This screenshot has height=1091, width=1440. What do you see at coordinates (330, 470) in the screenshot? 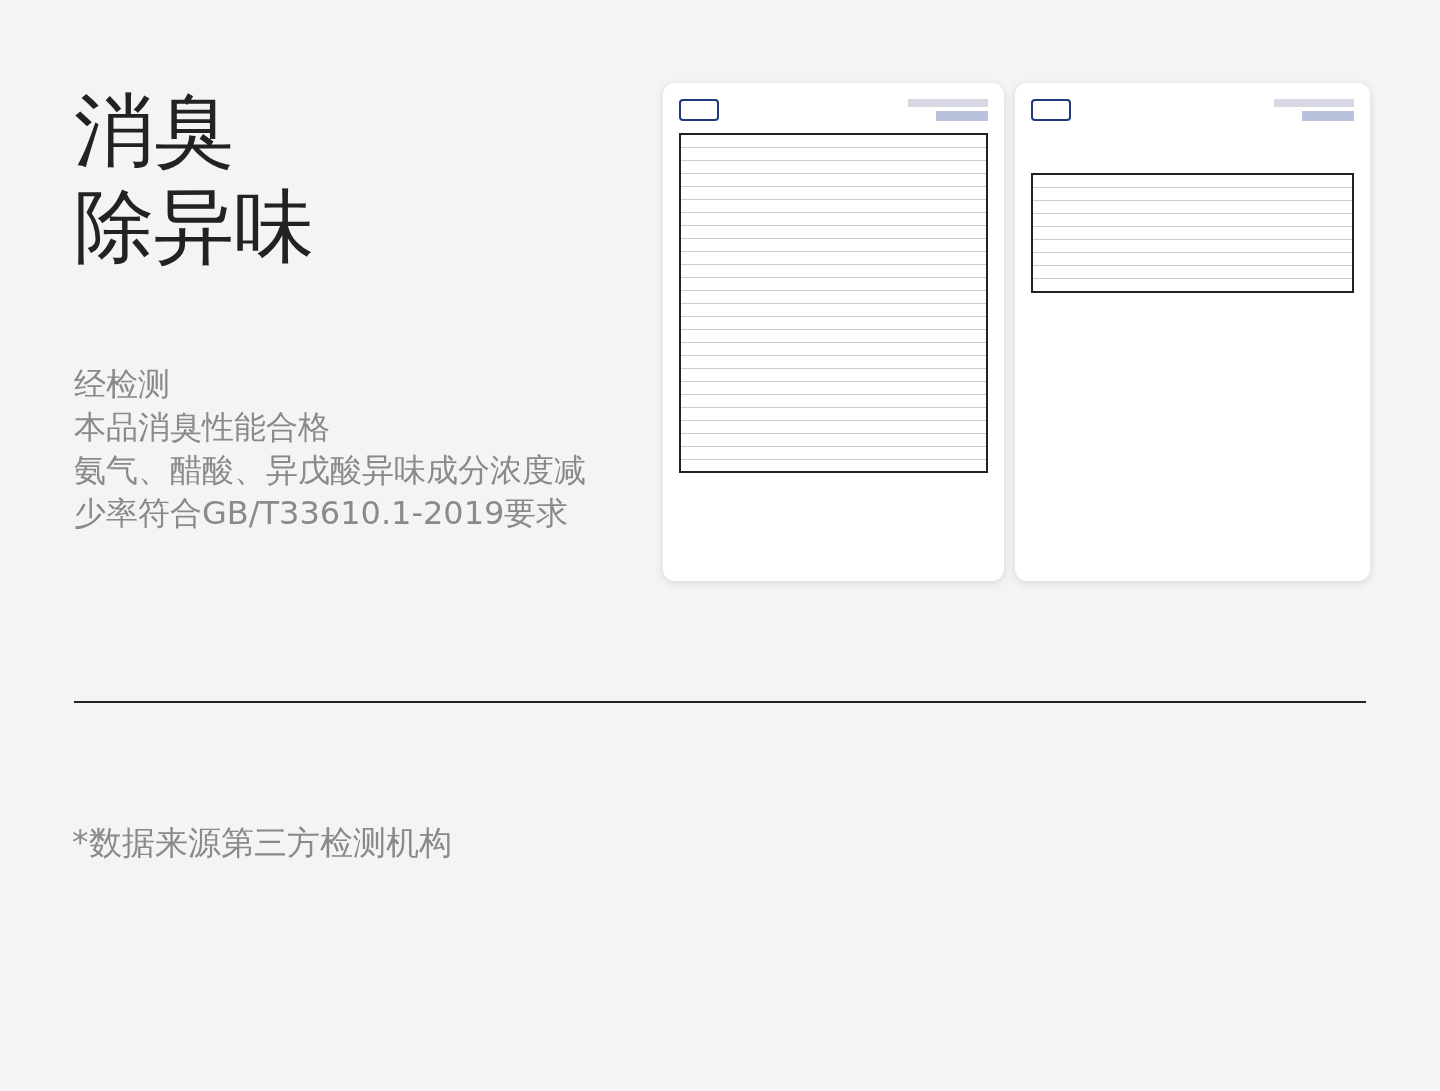
I see `description-line: 氨气、醋酸、异戊酸异味成分浓度减` at bounding box center [330, 470].